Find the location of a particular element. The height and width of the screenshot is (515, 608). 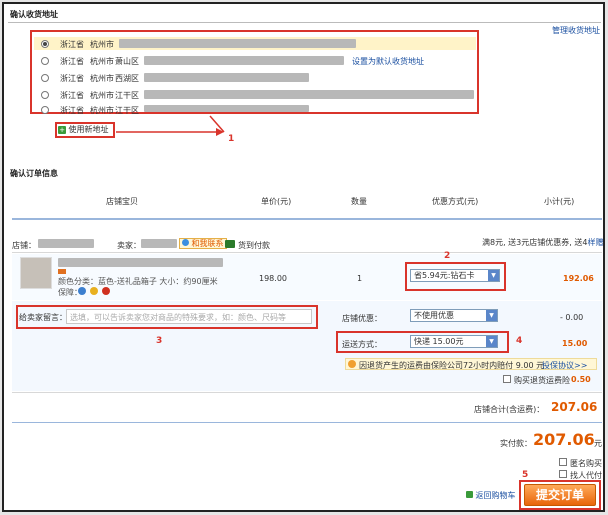

return-insurance-label: 购买退货运费险 is located at coordinates (542, 380).